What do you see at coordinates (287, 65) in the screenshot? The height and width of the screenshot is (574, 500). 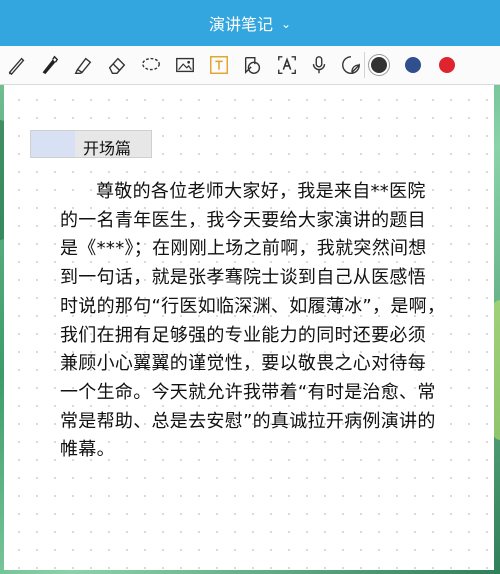 I see `text-recognition-icon` at bounding box center [287, 65].